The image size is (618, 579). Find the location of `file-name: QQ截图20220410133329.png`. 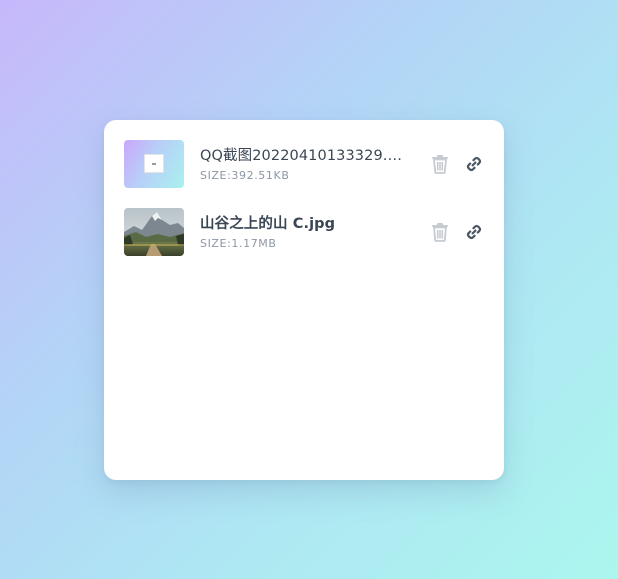

file-name: QQ截图20220410133329.png is located at coordinates (305, 155).